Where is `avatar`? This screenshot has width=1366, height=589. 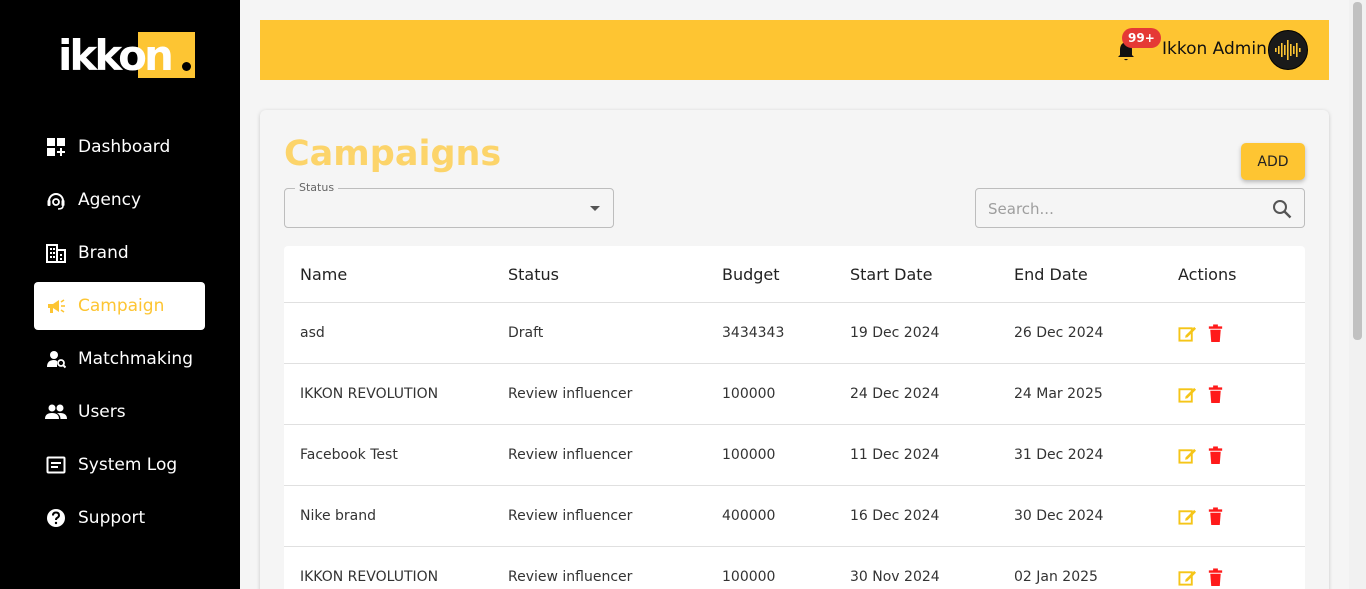
avatar is located at coordinates (1288, 50).